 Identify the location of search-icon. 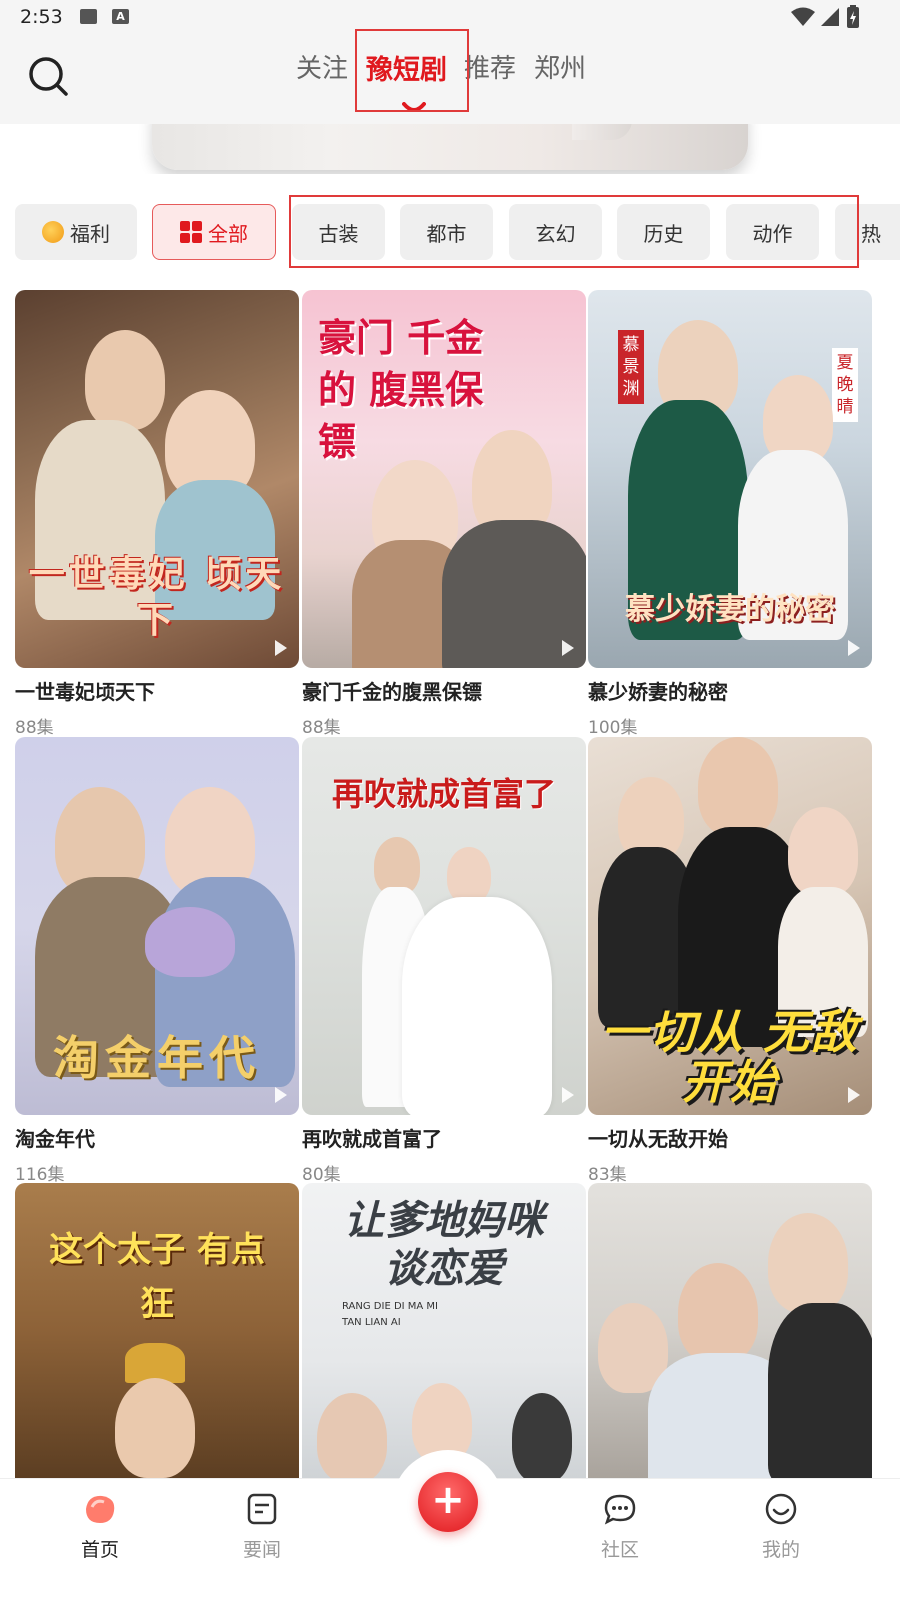
(48, 76).